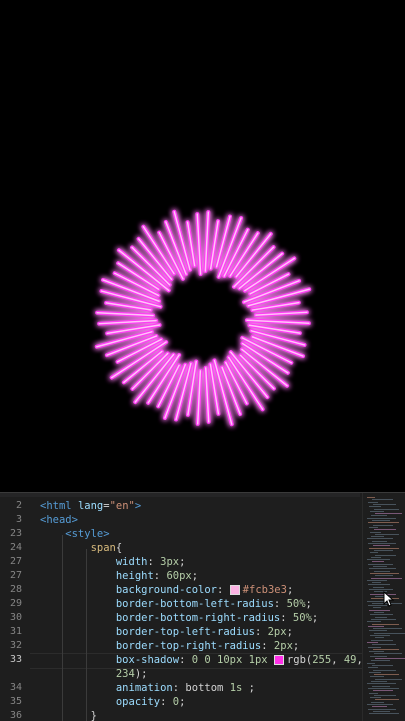  What do you see at coordinates (68, 715) in the screenshot?
I see `code-token: }` at bounding box center [68, 715].